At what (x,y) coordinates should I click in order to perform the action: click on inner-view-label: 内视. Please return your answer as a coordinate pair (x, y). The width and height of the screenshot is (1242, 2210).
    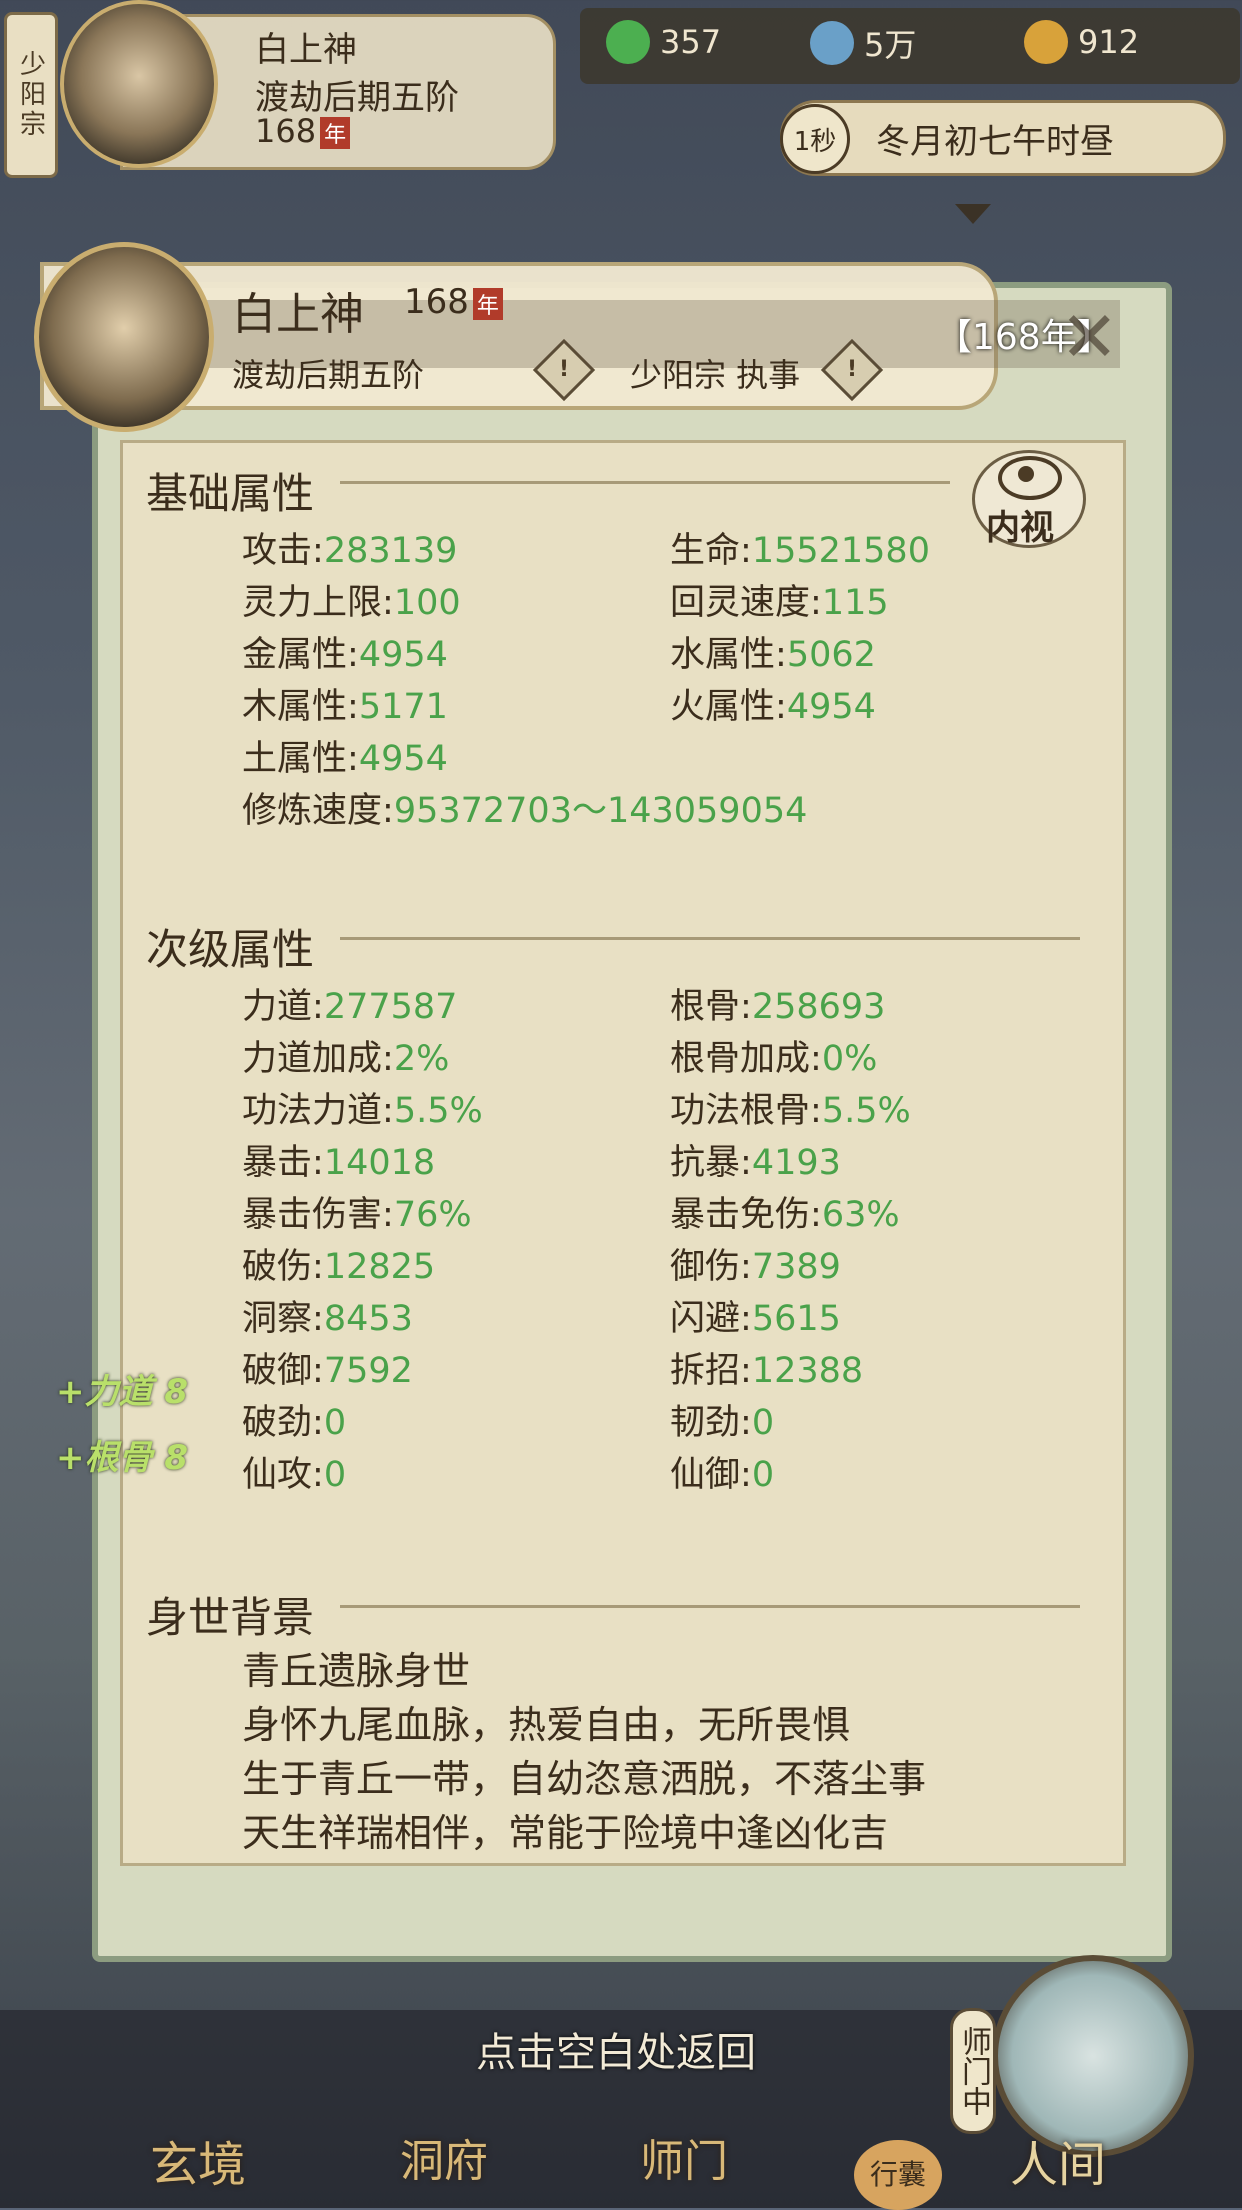
    Looking at the image, I should click on (1020, 528).